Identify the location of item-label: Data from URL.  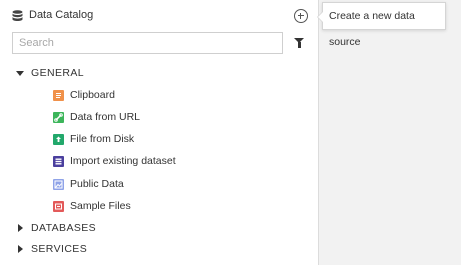
(105, 117).